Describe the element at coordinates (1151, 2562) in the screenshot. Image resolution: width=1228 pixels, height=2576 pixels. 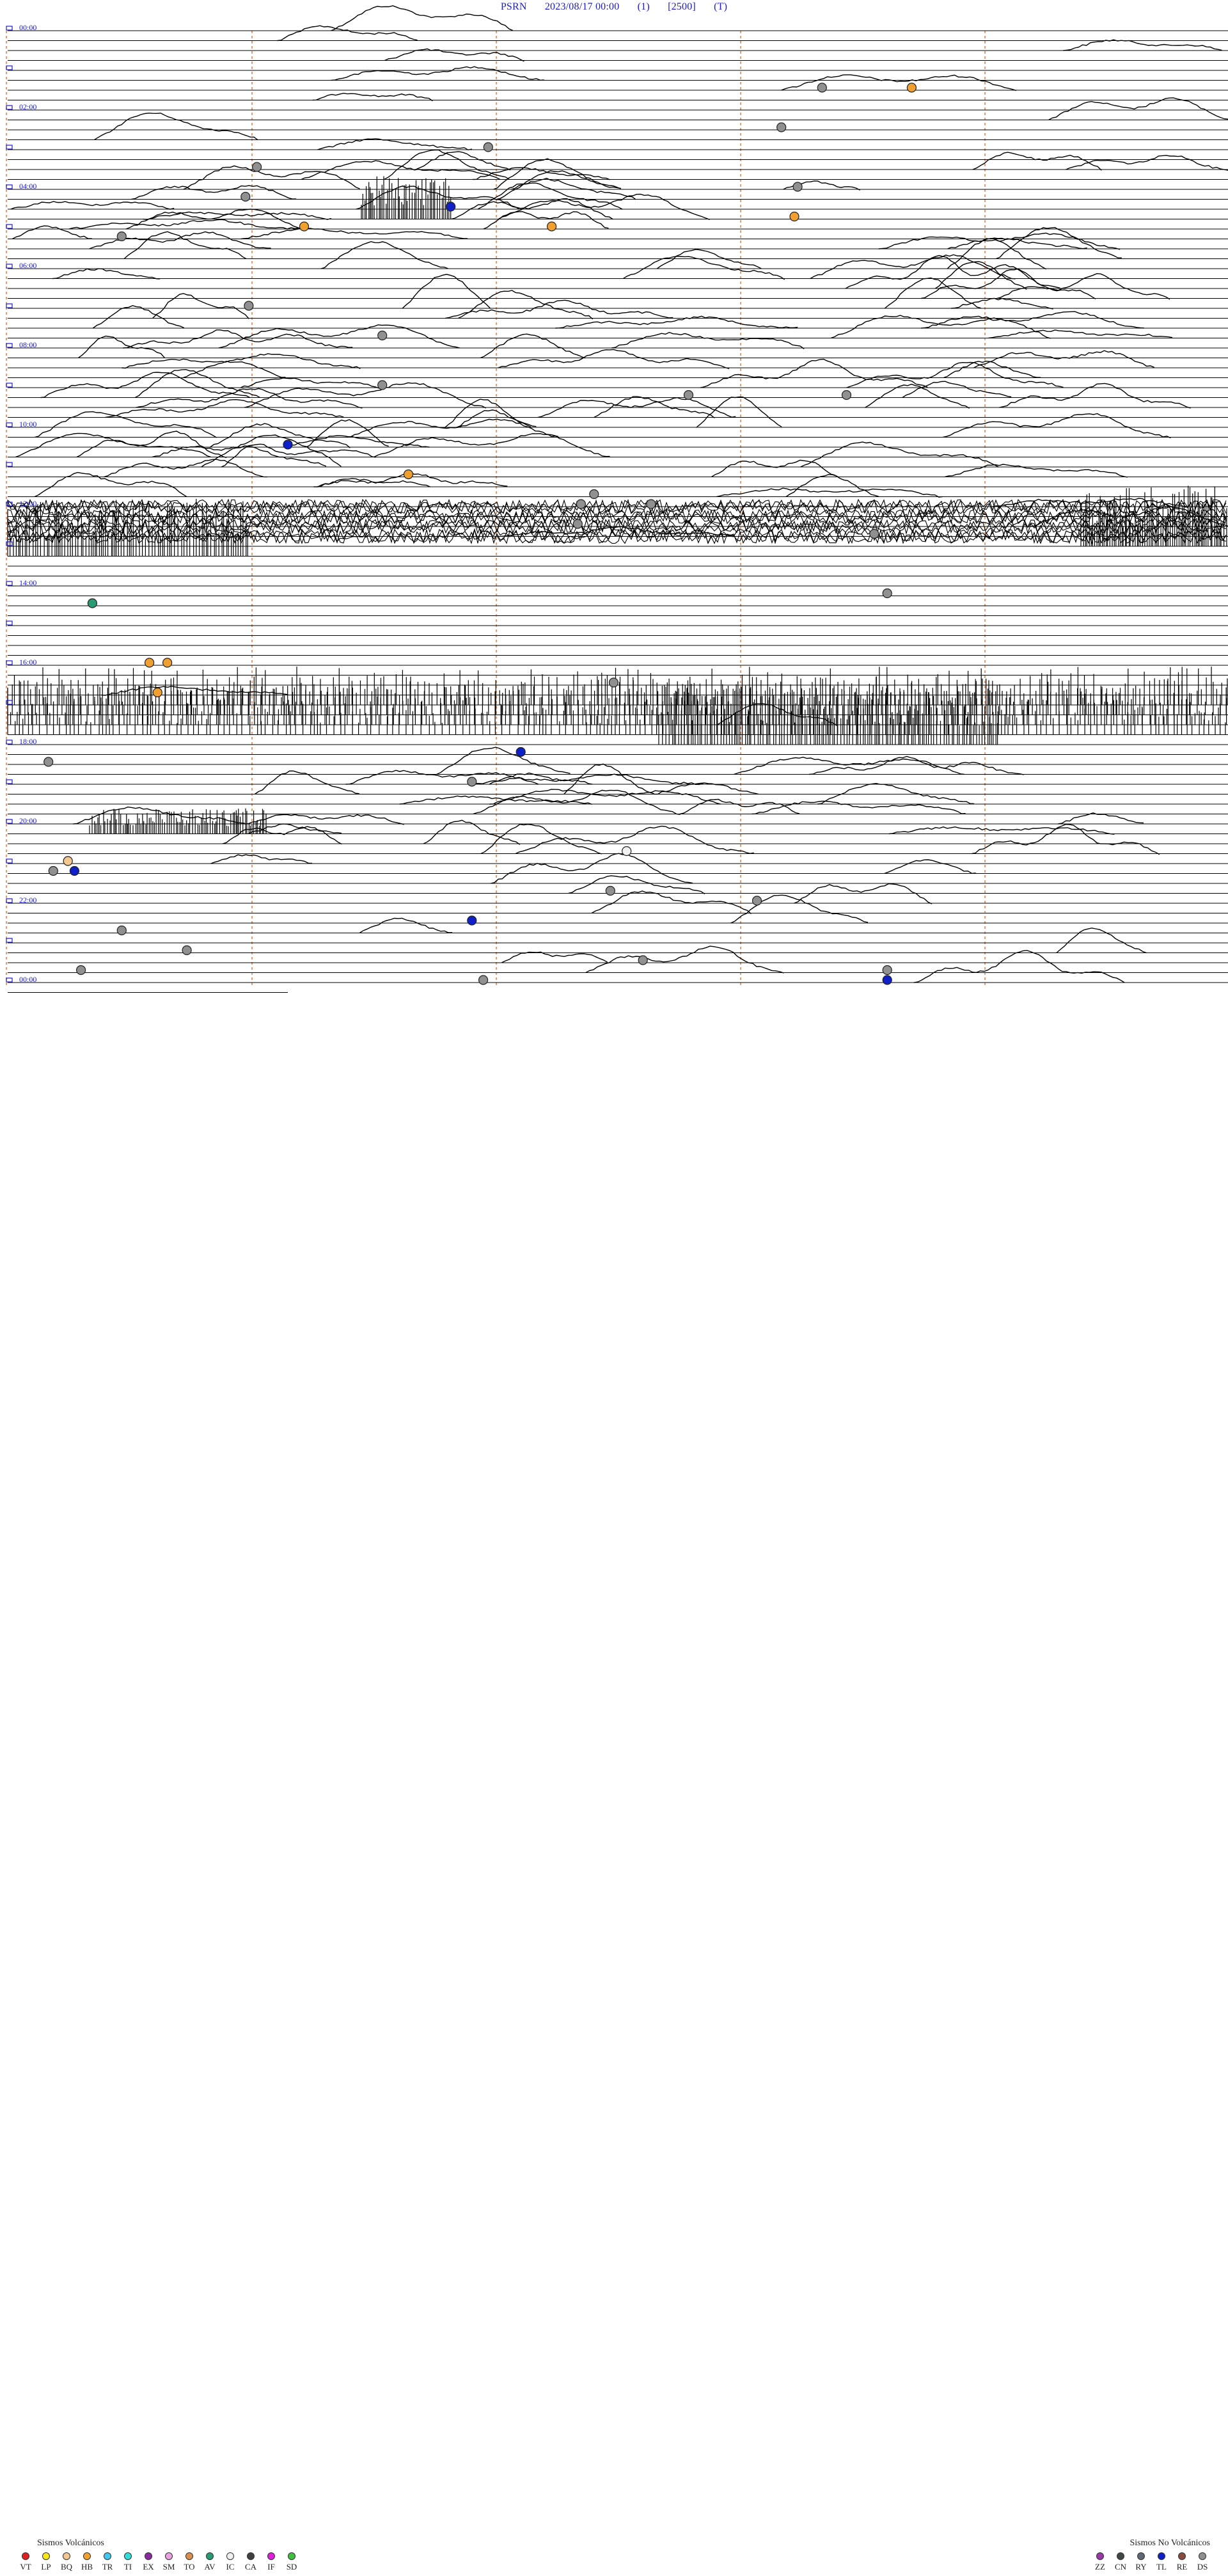
I see `nonvolcanic-legend-items: ZZ CN RY TL RE DS` at that location.